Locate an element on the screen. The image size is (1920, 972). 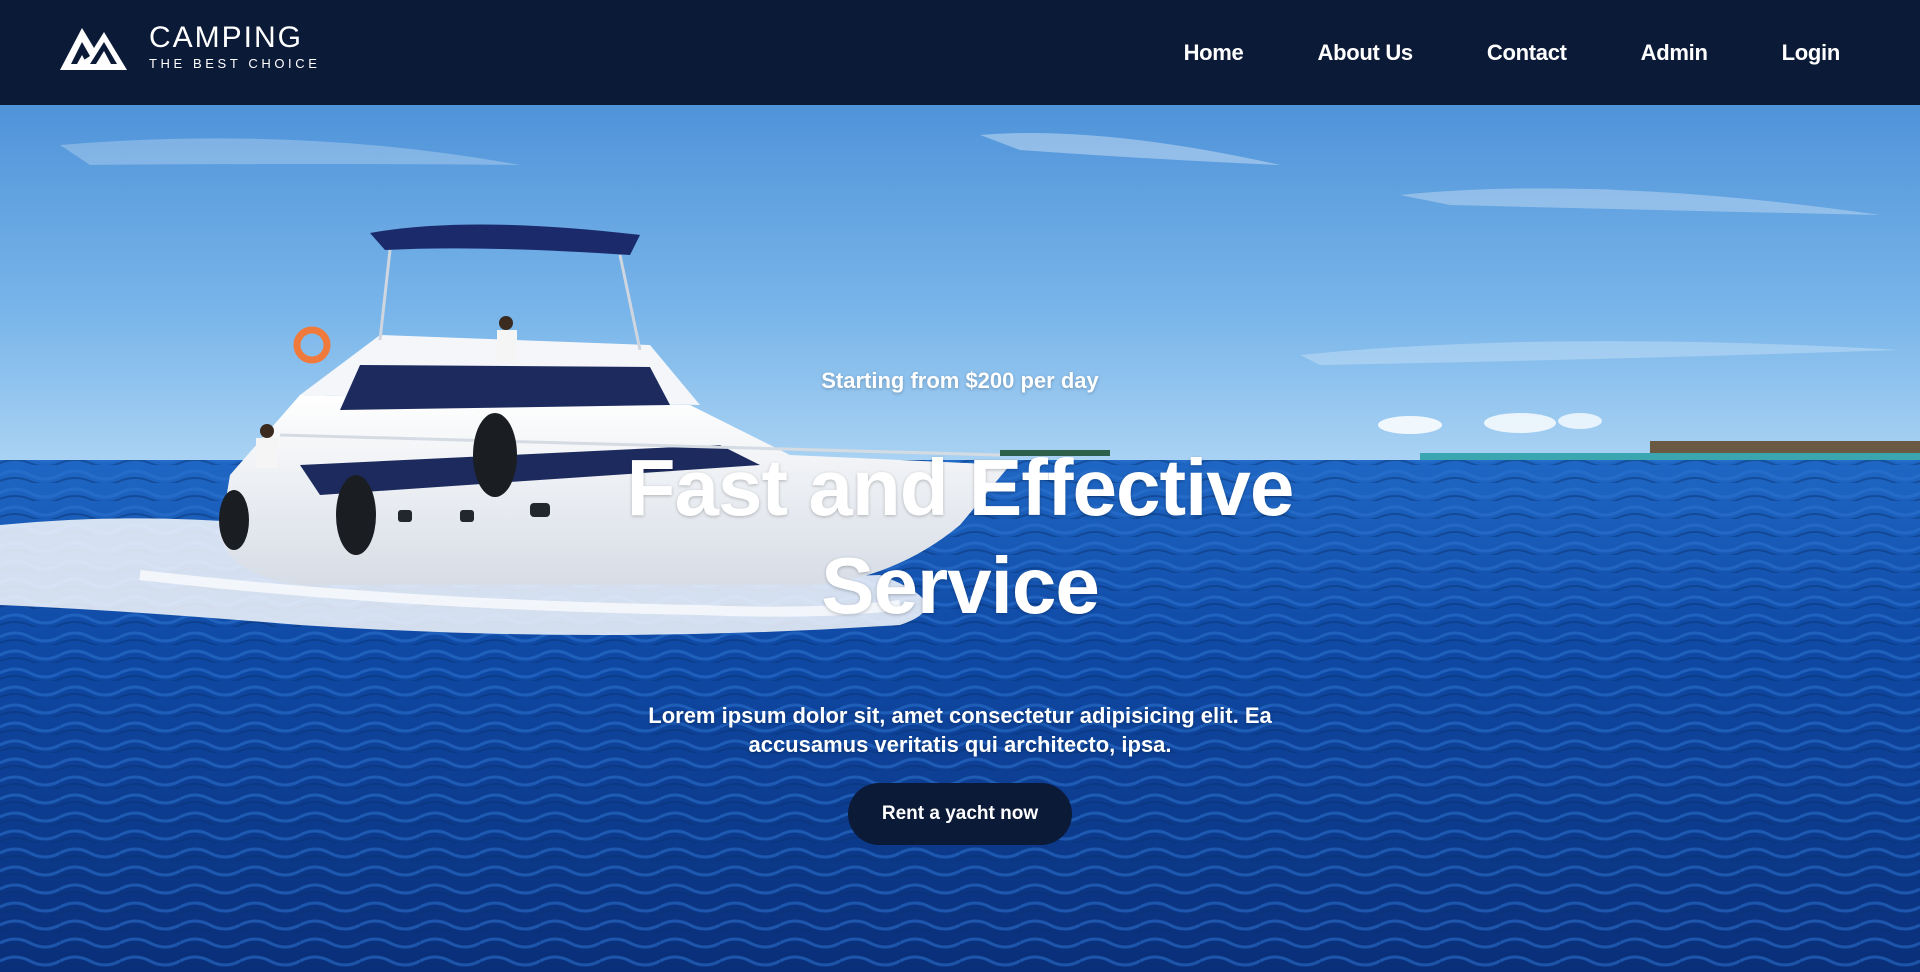
nav-item-contact: Contact is located at coordinates (1527, 53).